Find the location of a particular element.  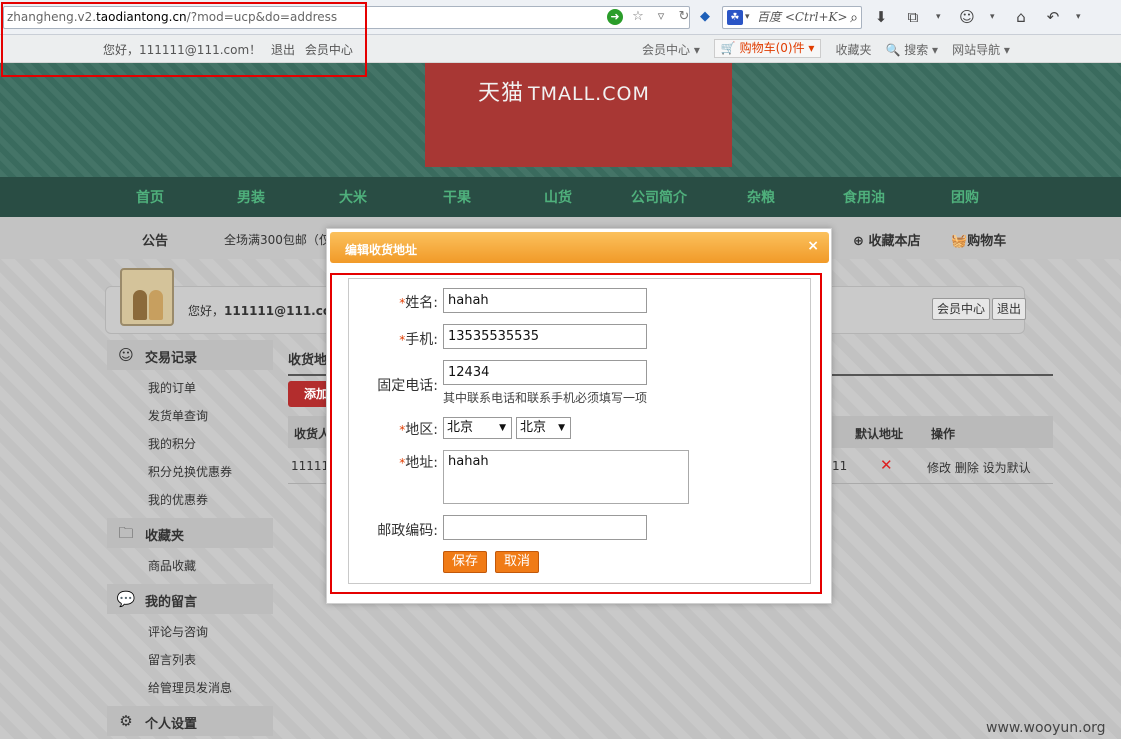

gear-icon: ⚙ is located at coordinates (126, 721).